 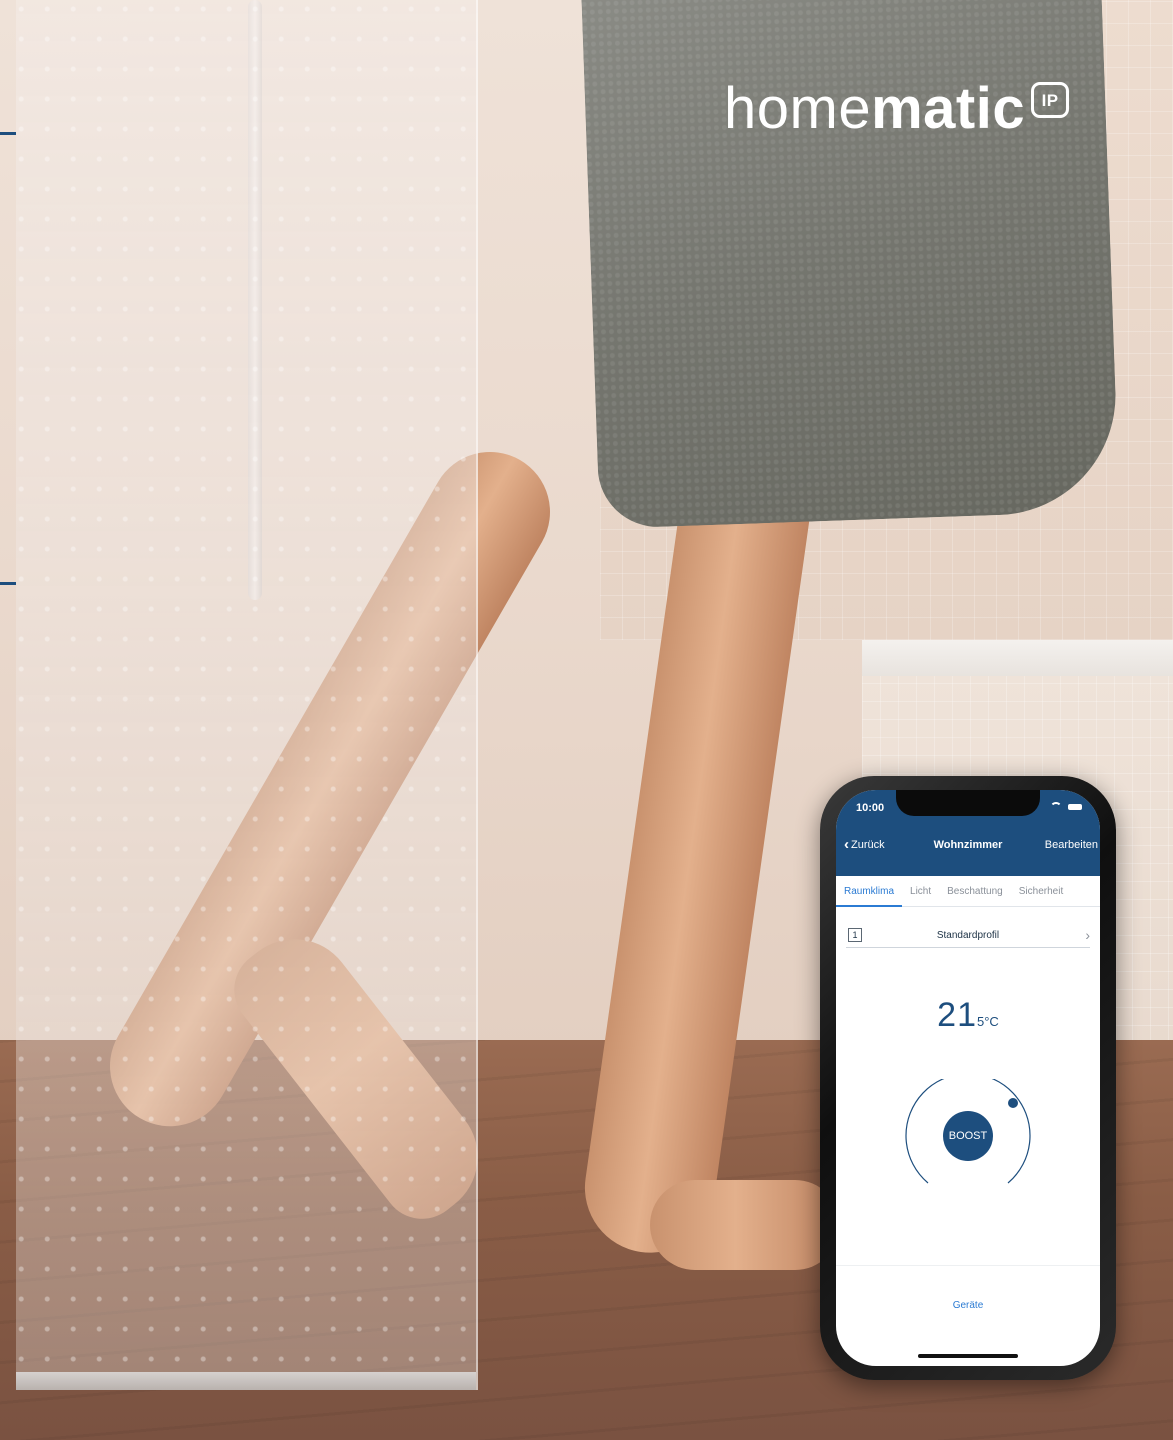 I want to click on logo-ip-badge: IP, so click(x=1050, y=100).